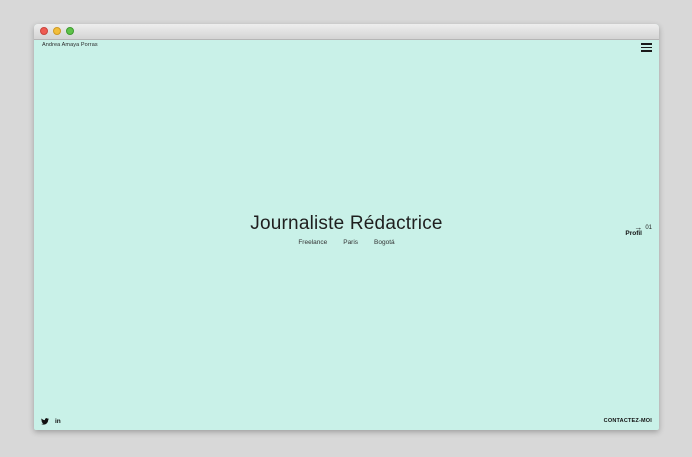 The height and width of the screenshot is (457, 692). What do you see at coordinates (70, 31) in the screenshot?
I see `maximize-window-button` at bounding box center [70, 31].